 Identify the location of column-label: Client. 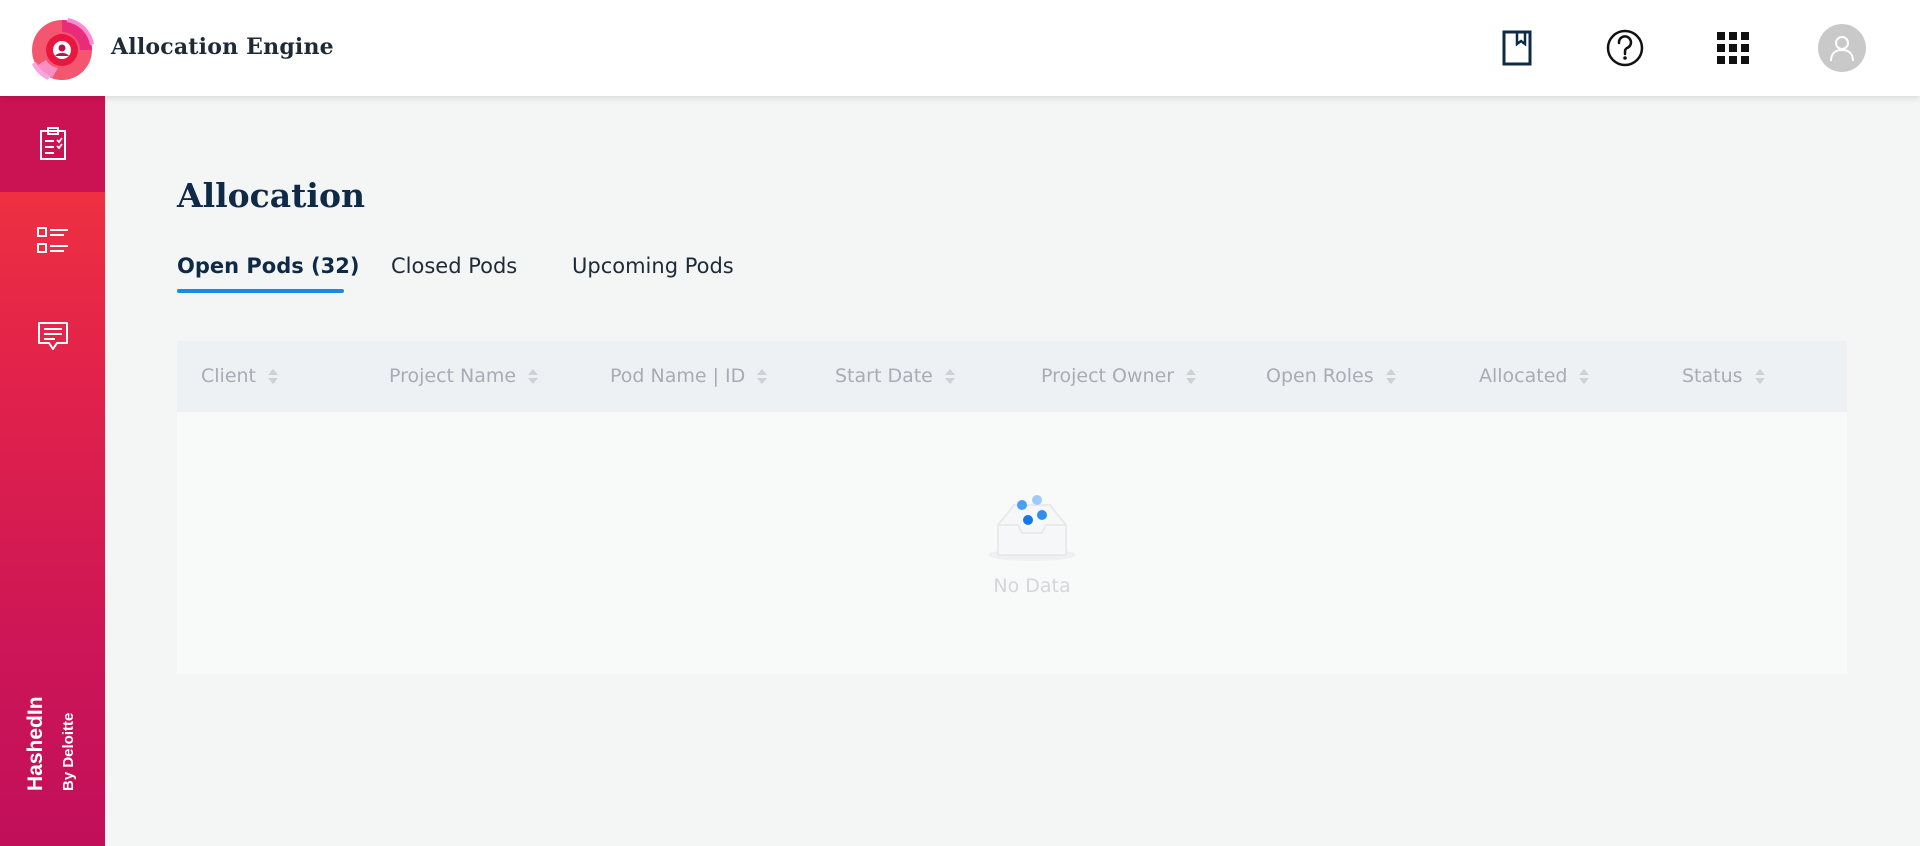
(229, 376).